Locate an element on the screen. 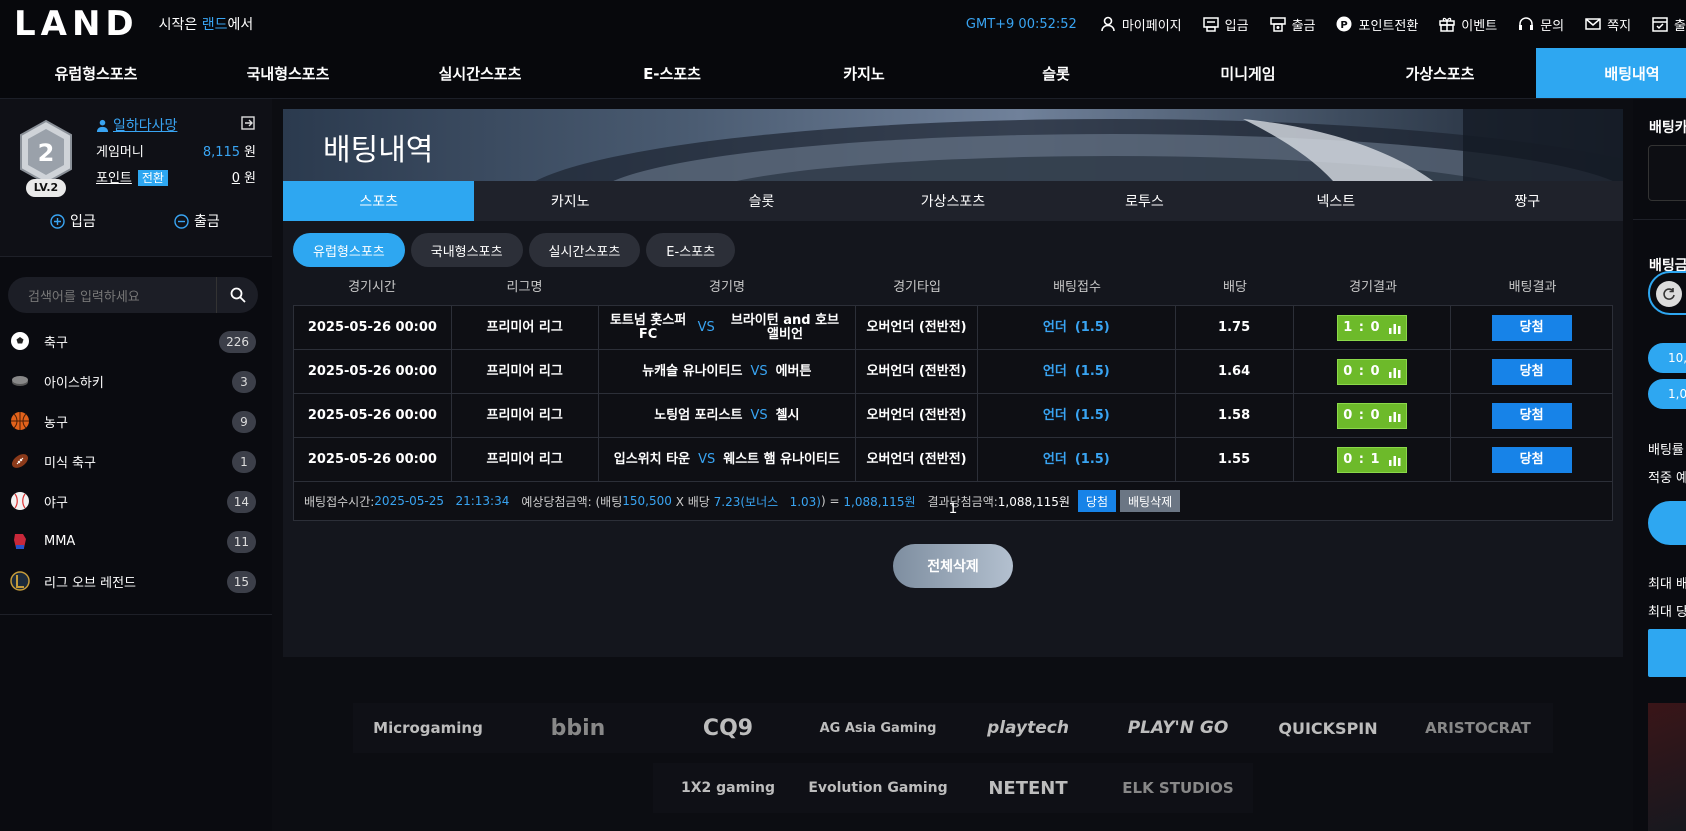 This screenshot has width=1686, height=831. provider-playtech: playtech is located at coordinates (1028, 728).